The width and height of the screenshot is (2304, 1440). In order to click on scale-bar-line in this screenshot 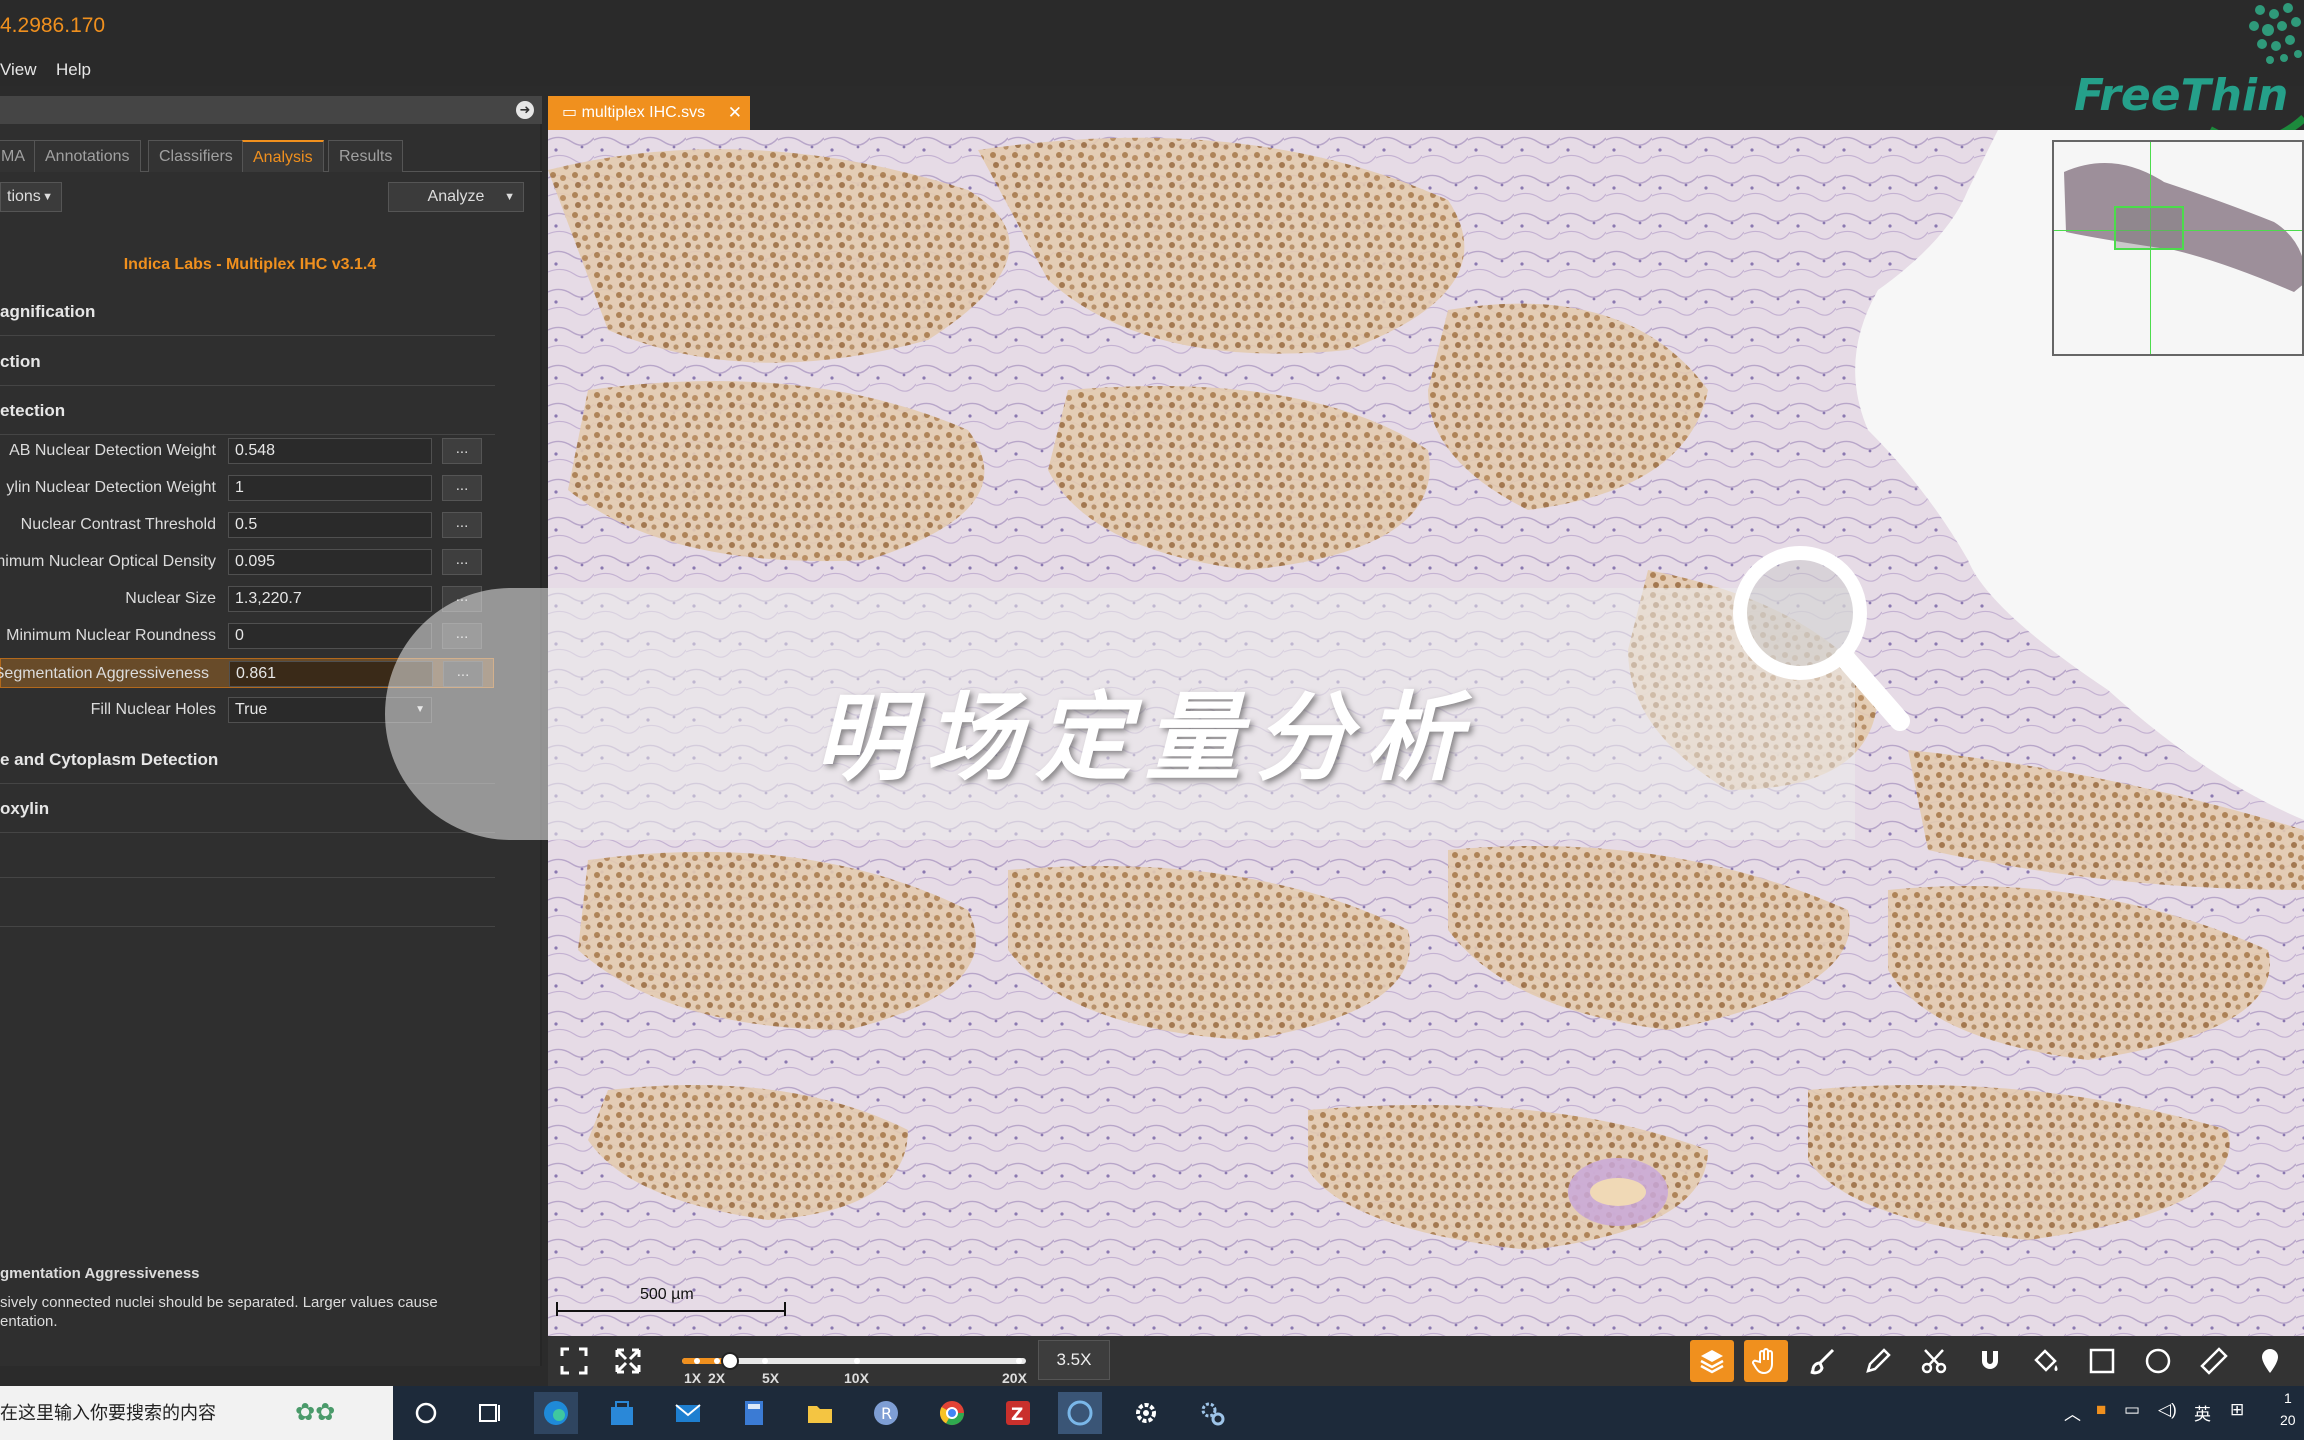, I will do `click(671, 1311)`.